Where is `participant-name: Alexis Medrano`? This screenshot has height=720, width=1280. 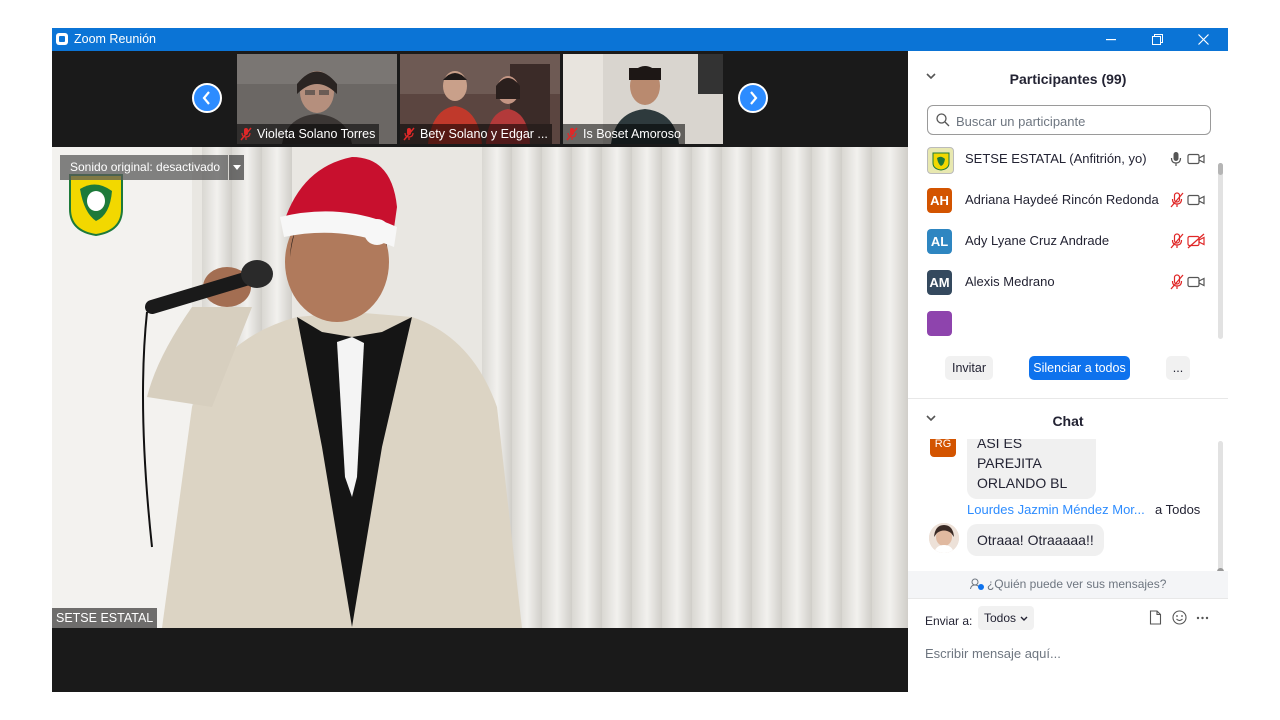 participant-name: Alexis Medrano is located at coordinates (1010, 281).